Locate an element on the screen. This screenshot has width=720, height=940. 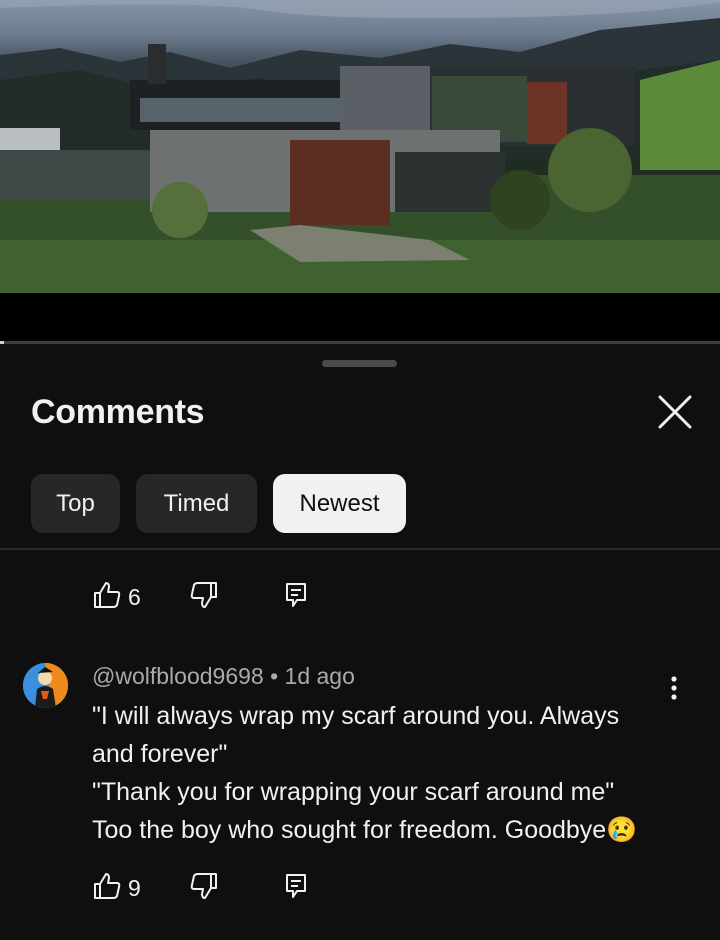
comments-title: Comments is located at coordinates (118, 412).